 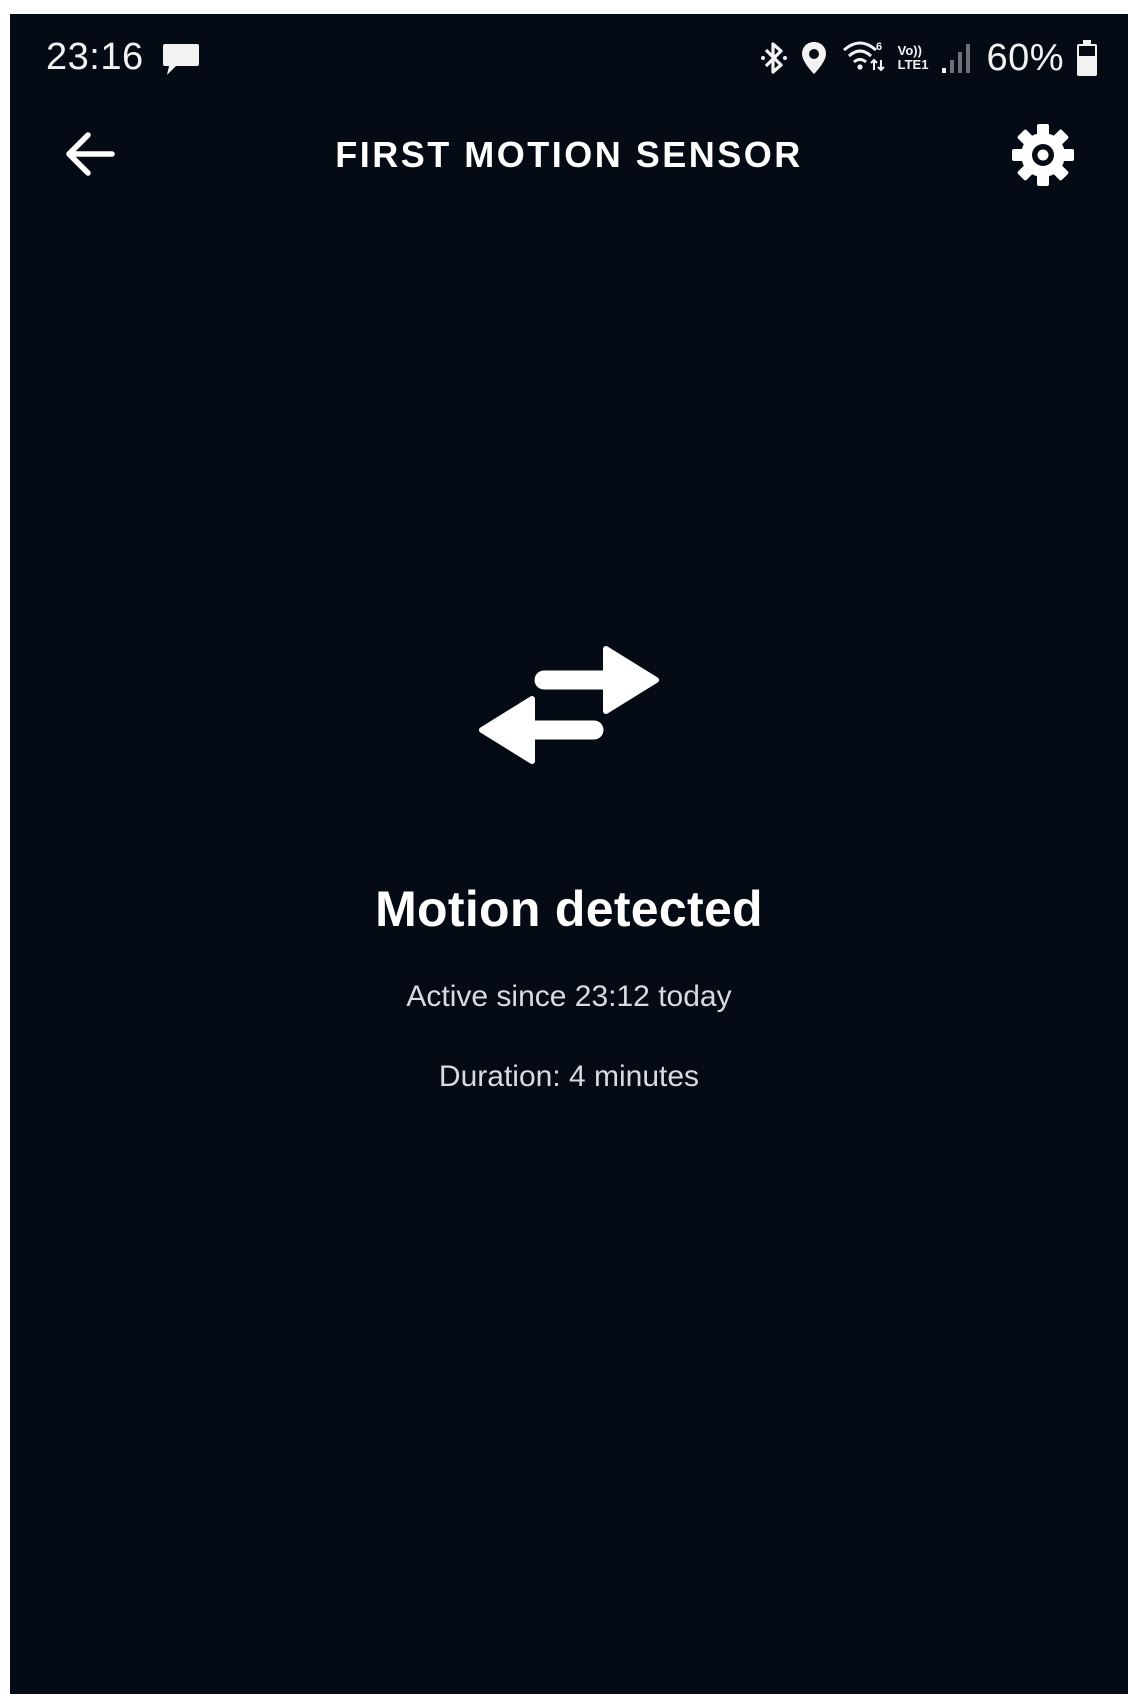 What do you see at coordinates (1025, 57) in the screenshot?
I see `battery-percent: 60%` at bounding box center [1025, 57].